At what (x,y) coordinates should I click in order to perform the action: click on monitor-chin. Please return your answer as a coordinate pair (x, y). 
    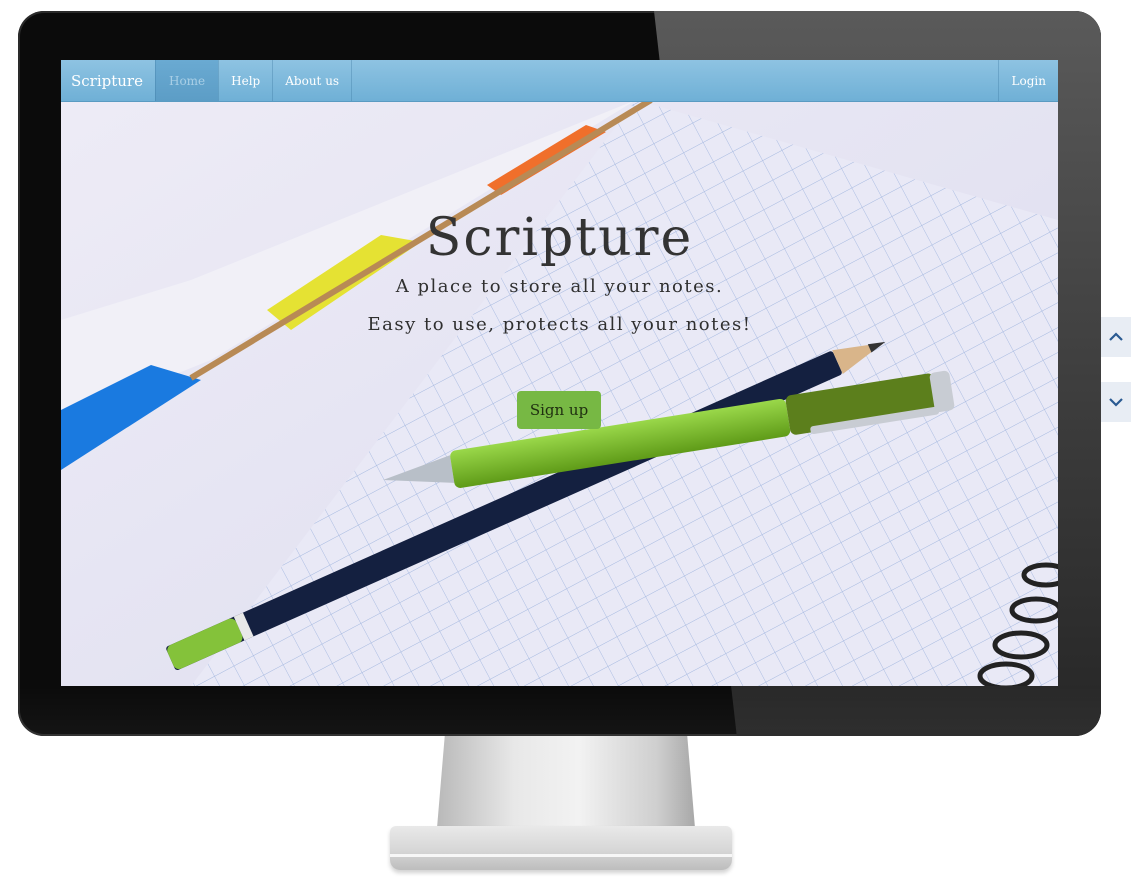
    Looking at the image, I should click on (559, 711).